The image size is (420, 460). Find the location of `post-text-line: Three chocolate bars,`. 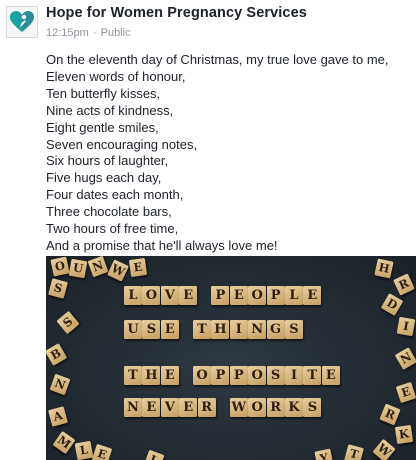

post-text-line: Three chocolate bars, is located at coordinates (109, 212).